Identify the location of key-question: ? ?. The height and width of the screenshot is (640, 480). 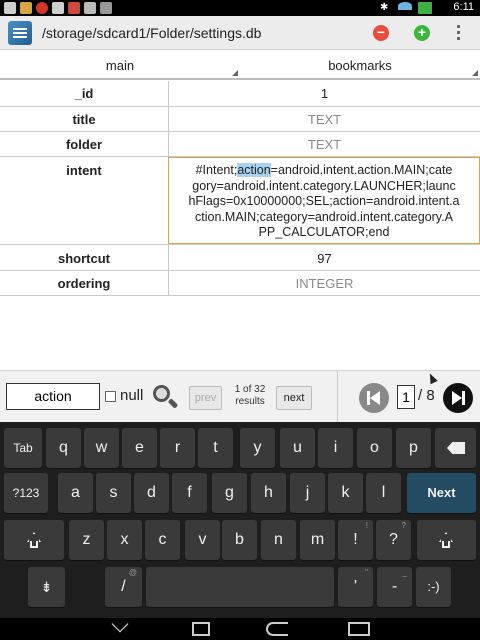
(393, 540).